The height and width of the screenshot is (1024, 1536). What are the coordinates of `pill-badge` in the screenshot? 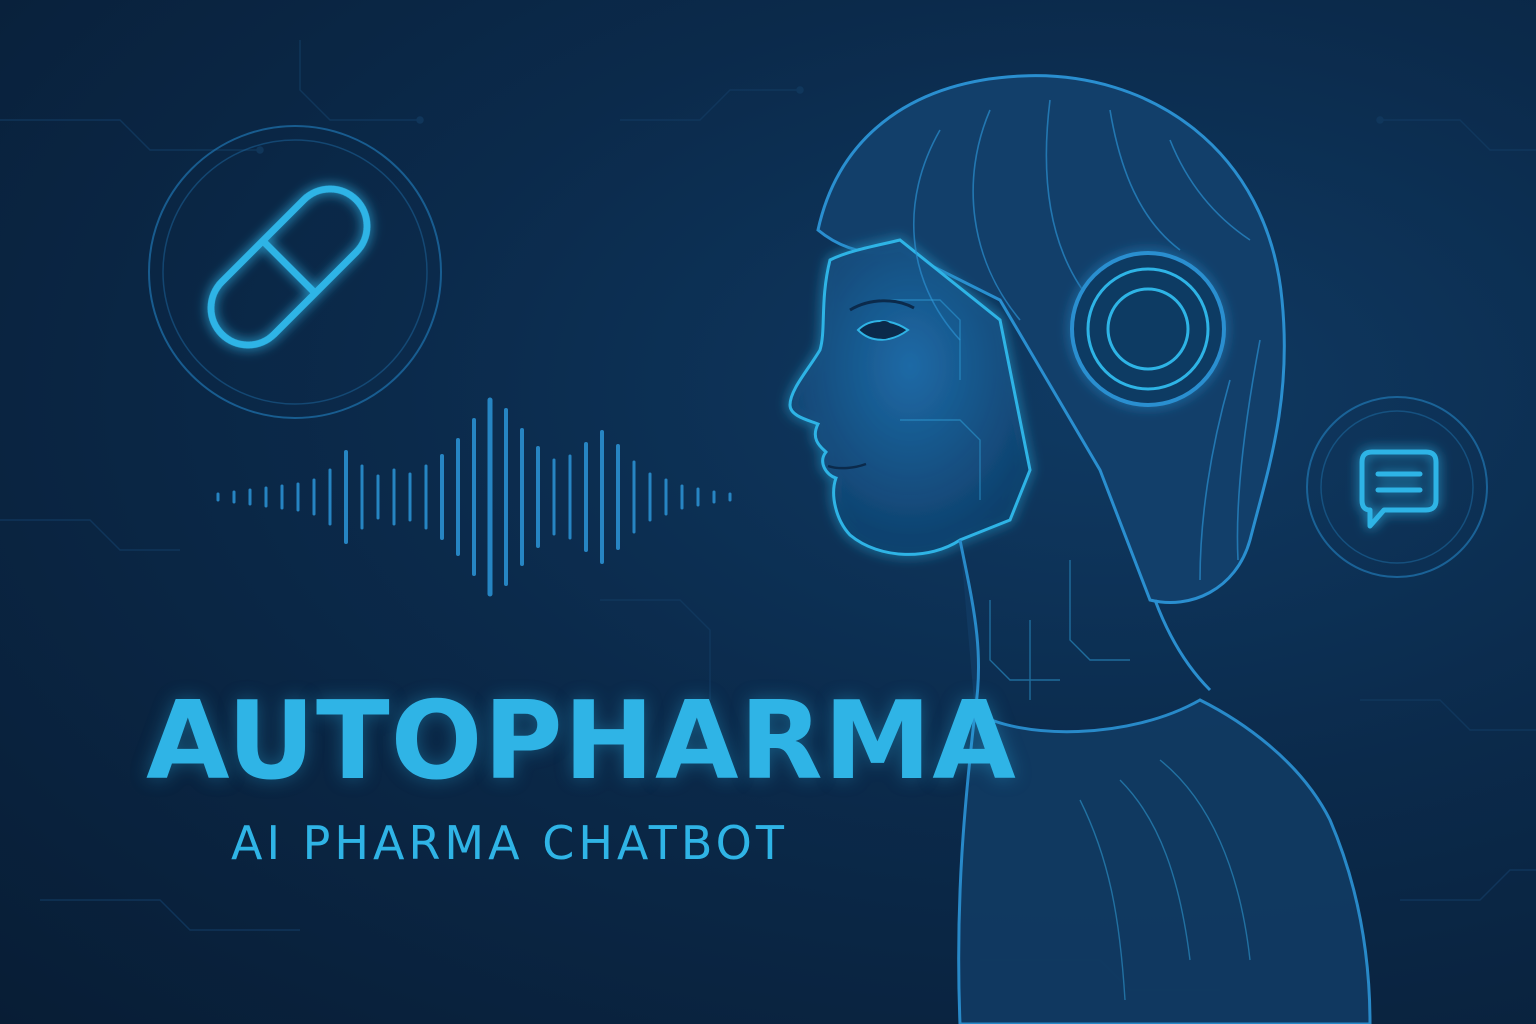 It's located at (295, 272).